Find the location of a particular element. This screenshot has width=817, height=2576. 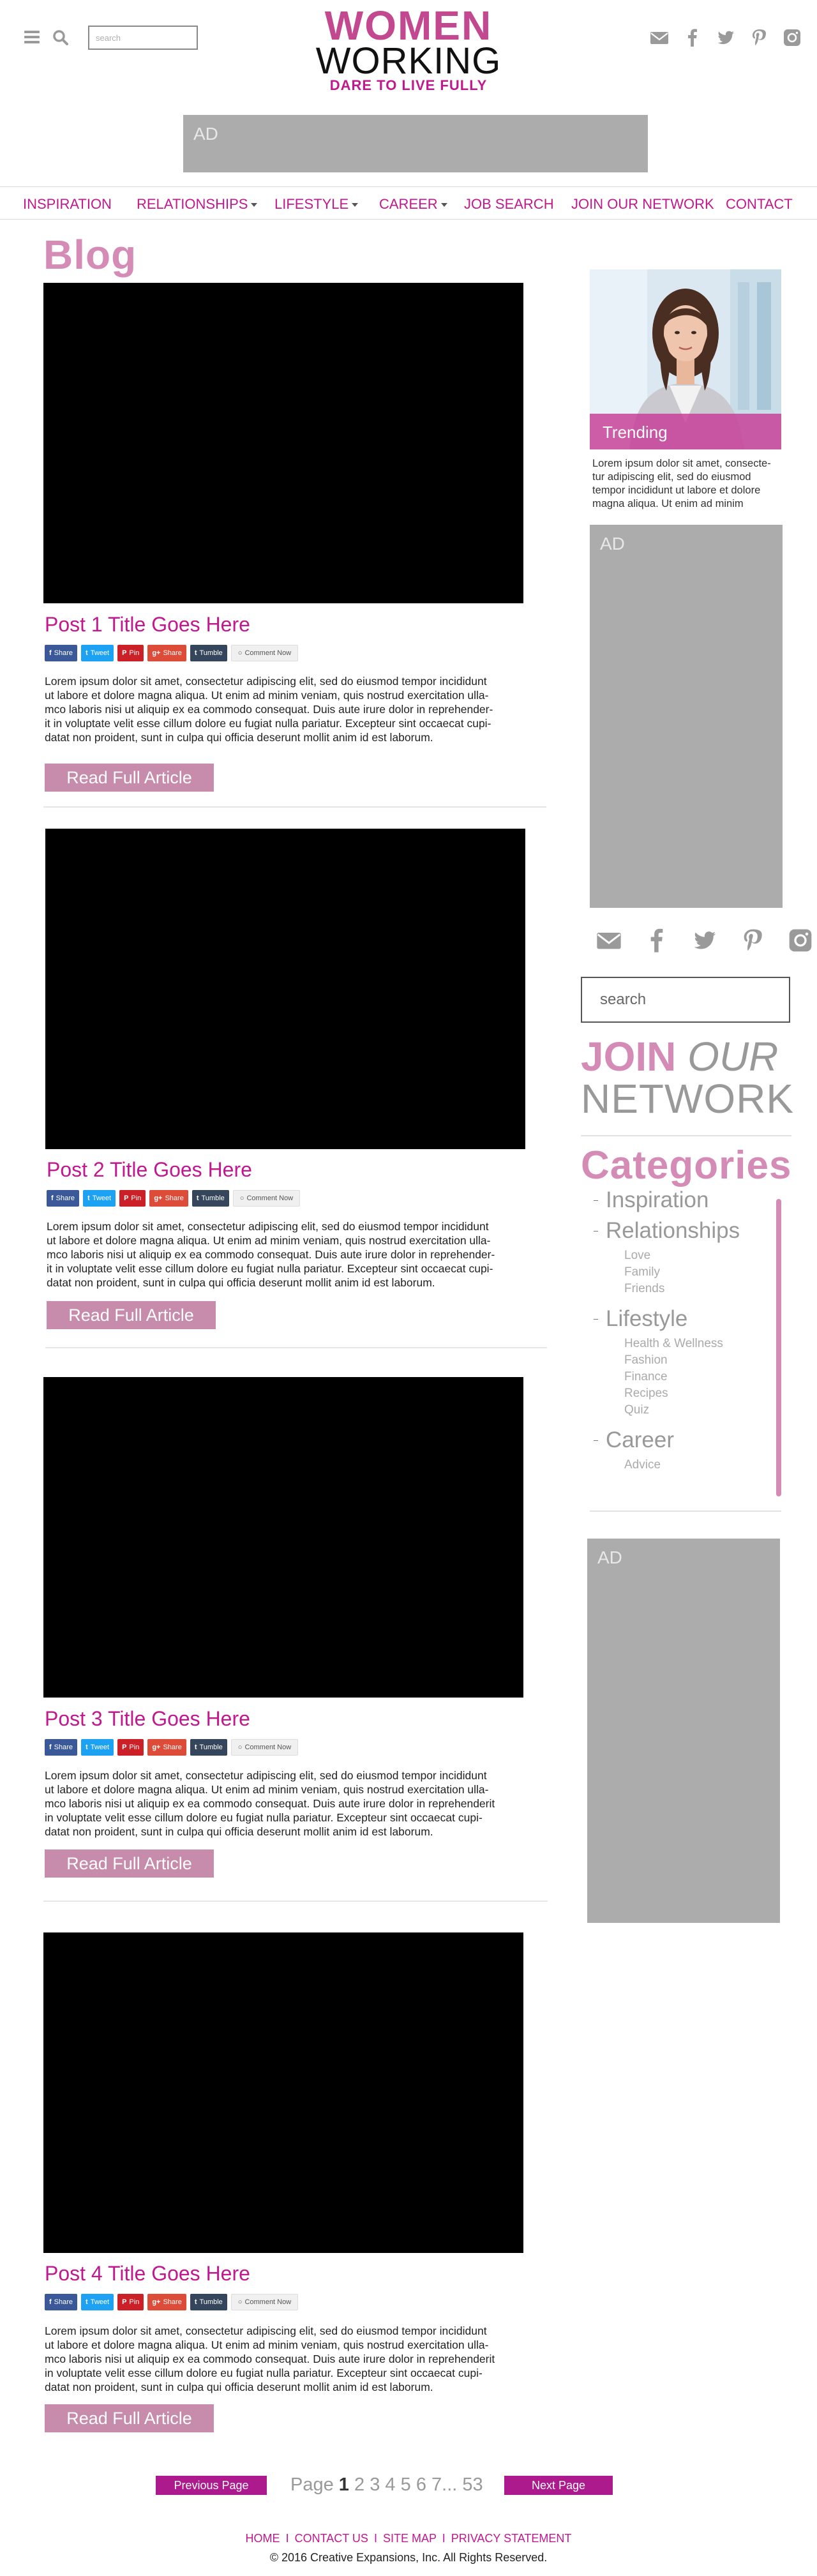

menu-icon is located at coordinates (32, 37).